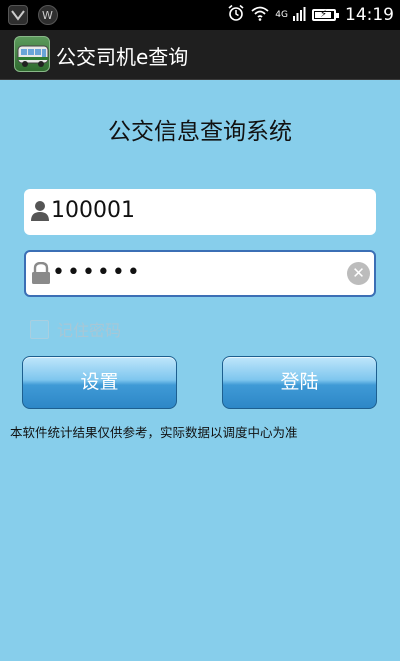  I want to click on username-field: 100001, so click(200, 212).